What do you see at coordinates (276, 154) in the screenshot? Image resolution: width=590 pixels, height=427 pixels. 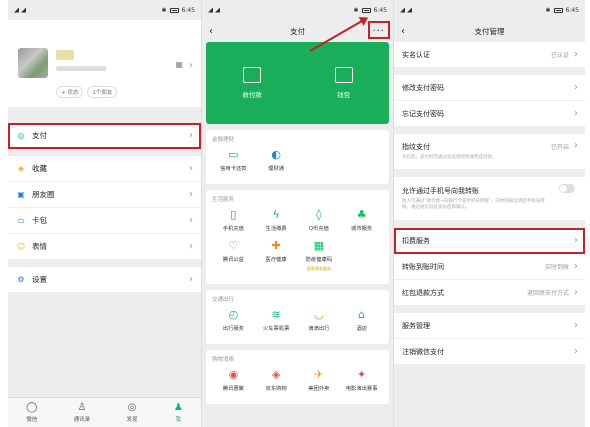 I see `wealth-icon: ◐` at bounding box center [276, 154].